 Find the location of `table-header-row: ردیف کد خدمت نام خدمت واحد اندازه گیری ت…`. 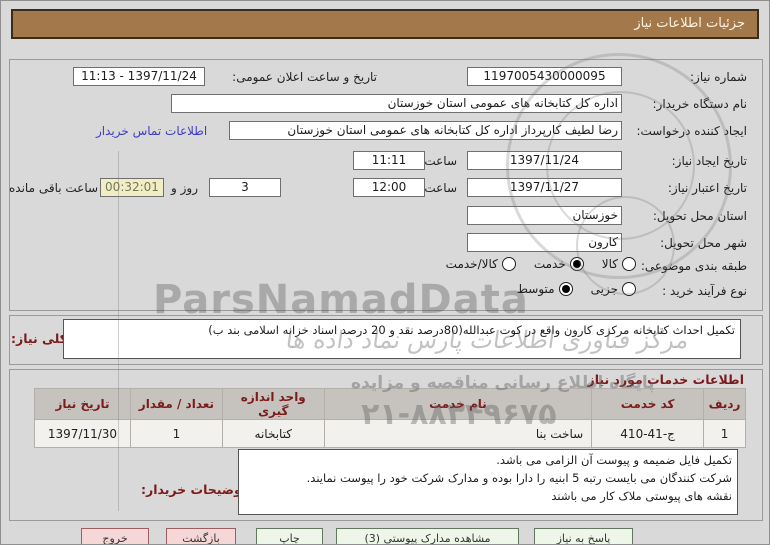

table-header-row: ردیف کد خدمت نام خدمت واحد اندازه گیری ت… is located at coordinates (390, 404).